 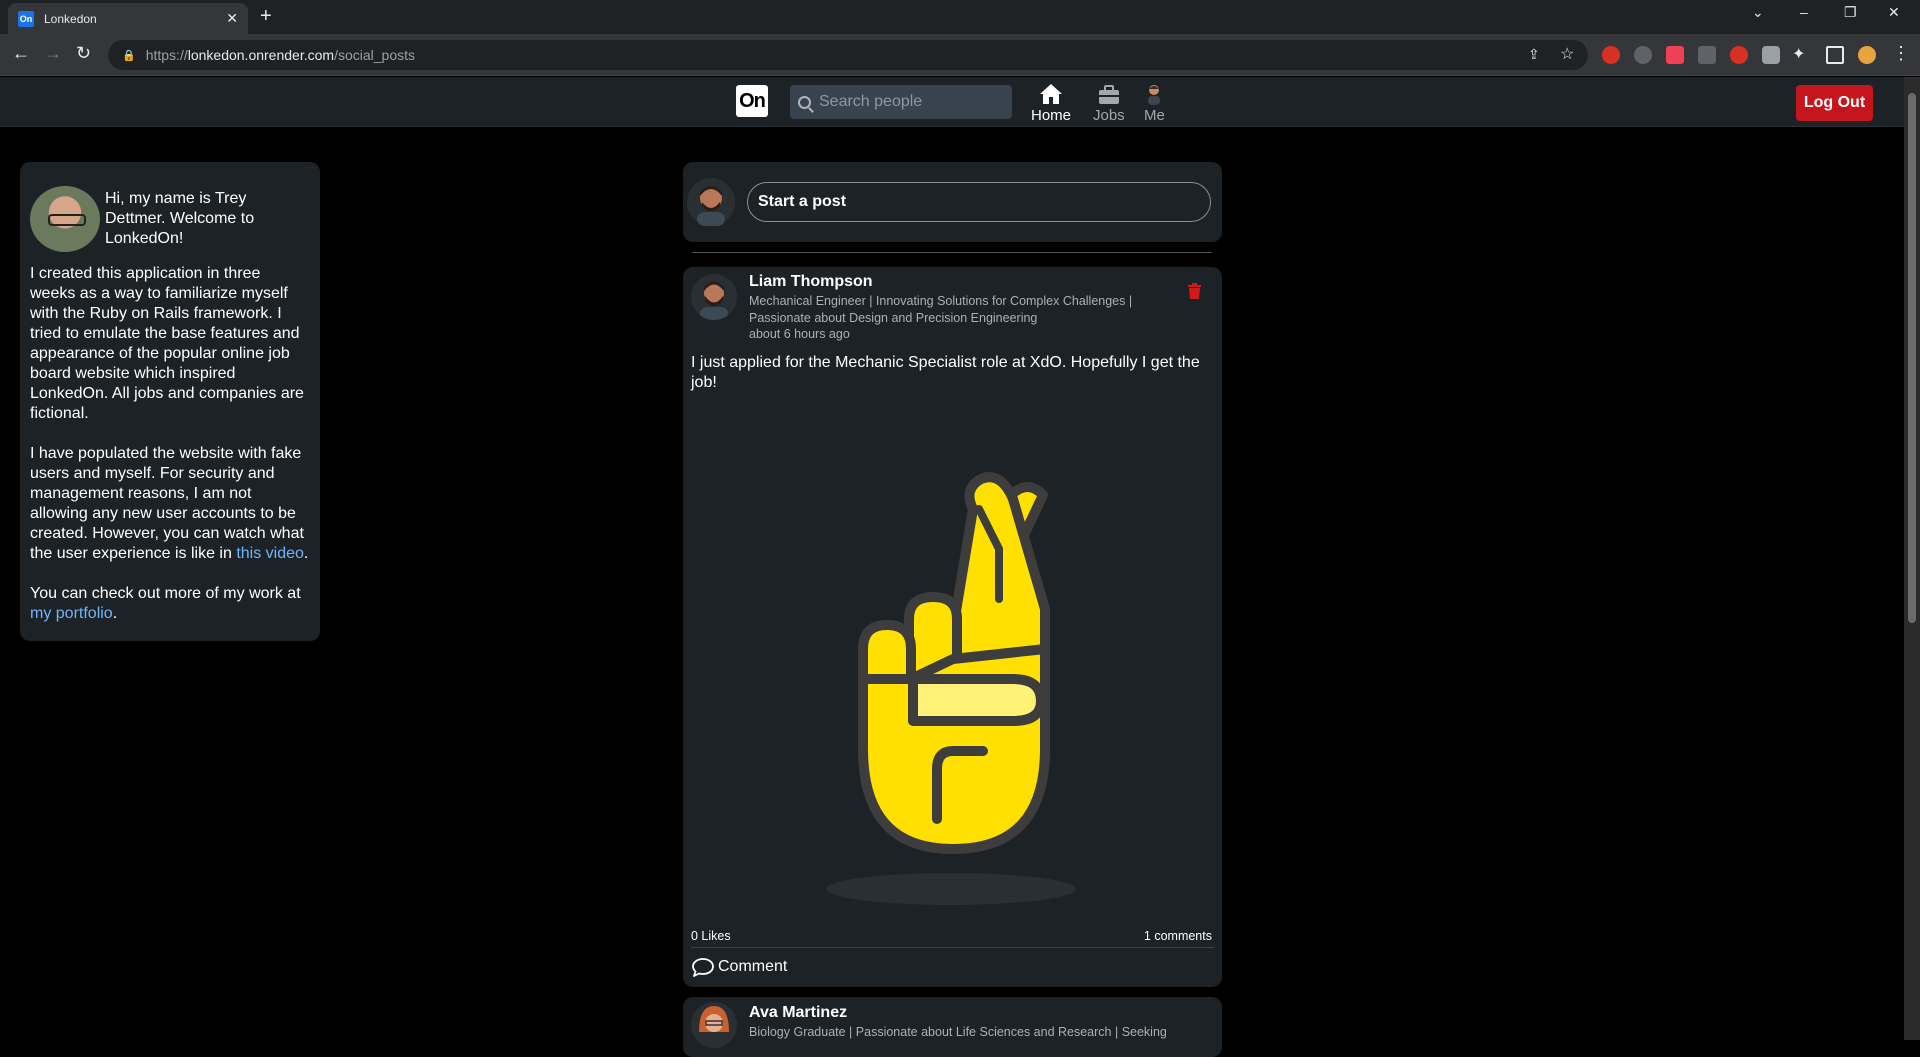 I want to click on me-avatar-icon, so click(x=1154, y=94).